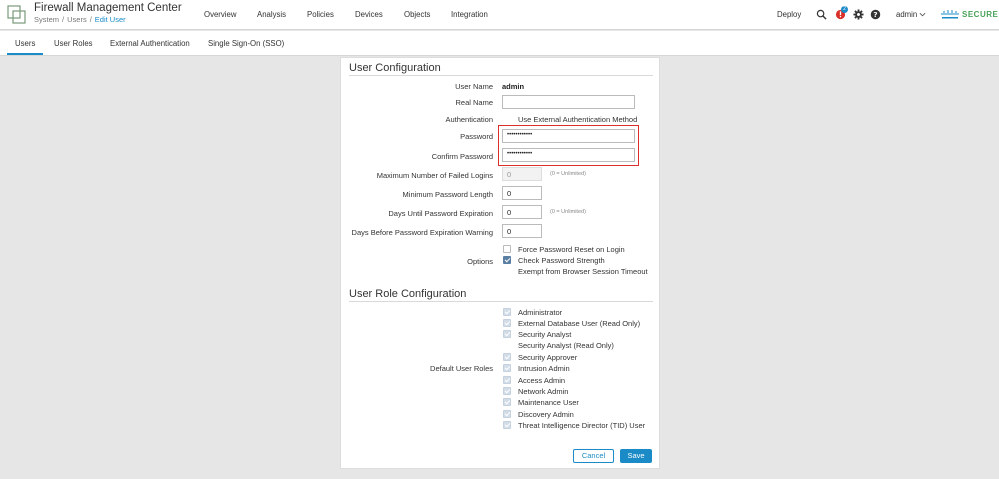 Image resolution: width=999 pixels, height=479 pixels. What do you see at coordinates (980, 14) in the screenshot?
I see `brand-secure-label: SECURE` at bounding box center [980, 14].